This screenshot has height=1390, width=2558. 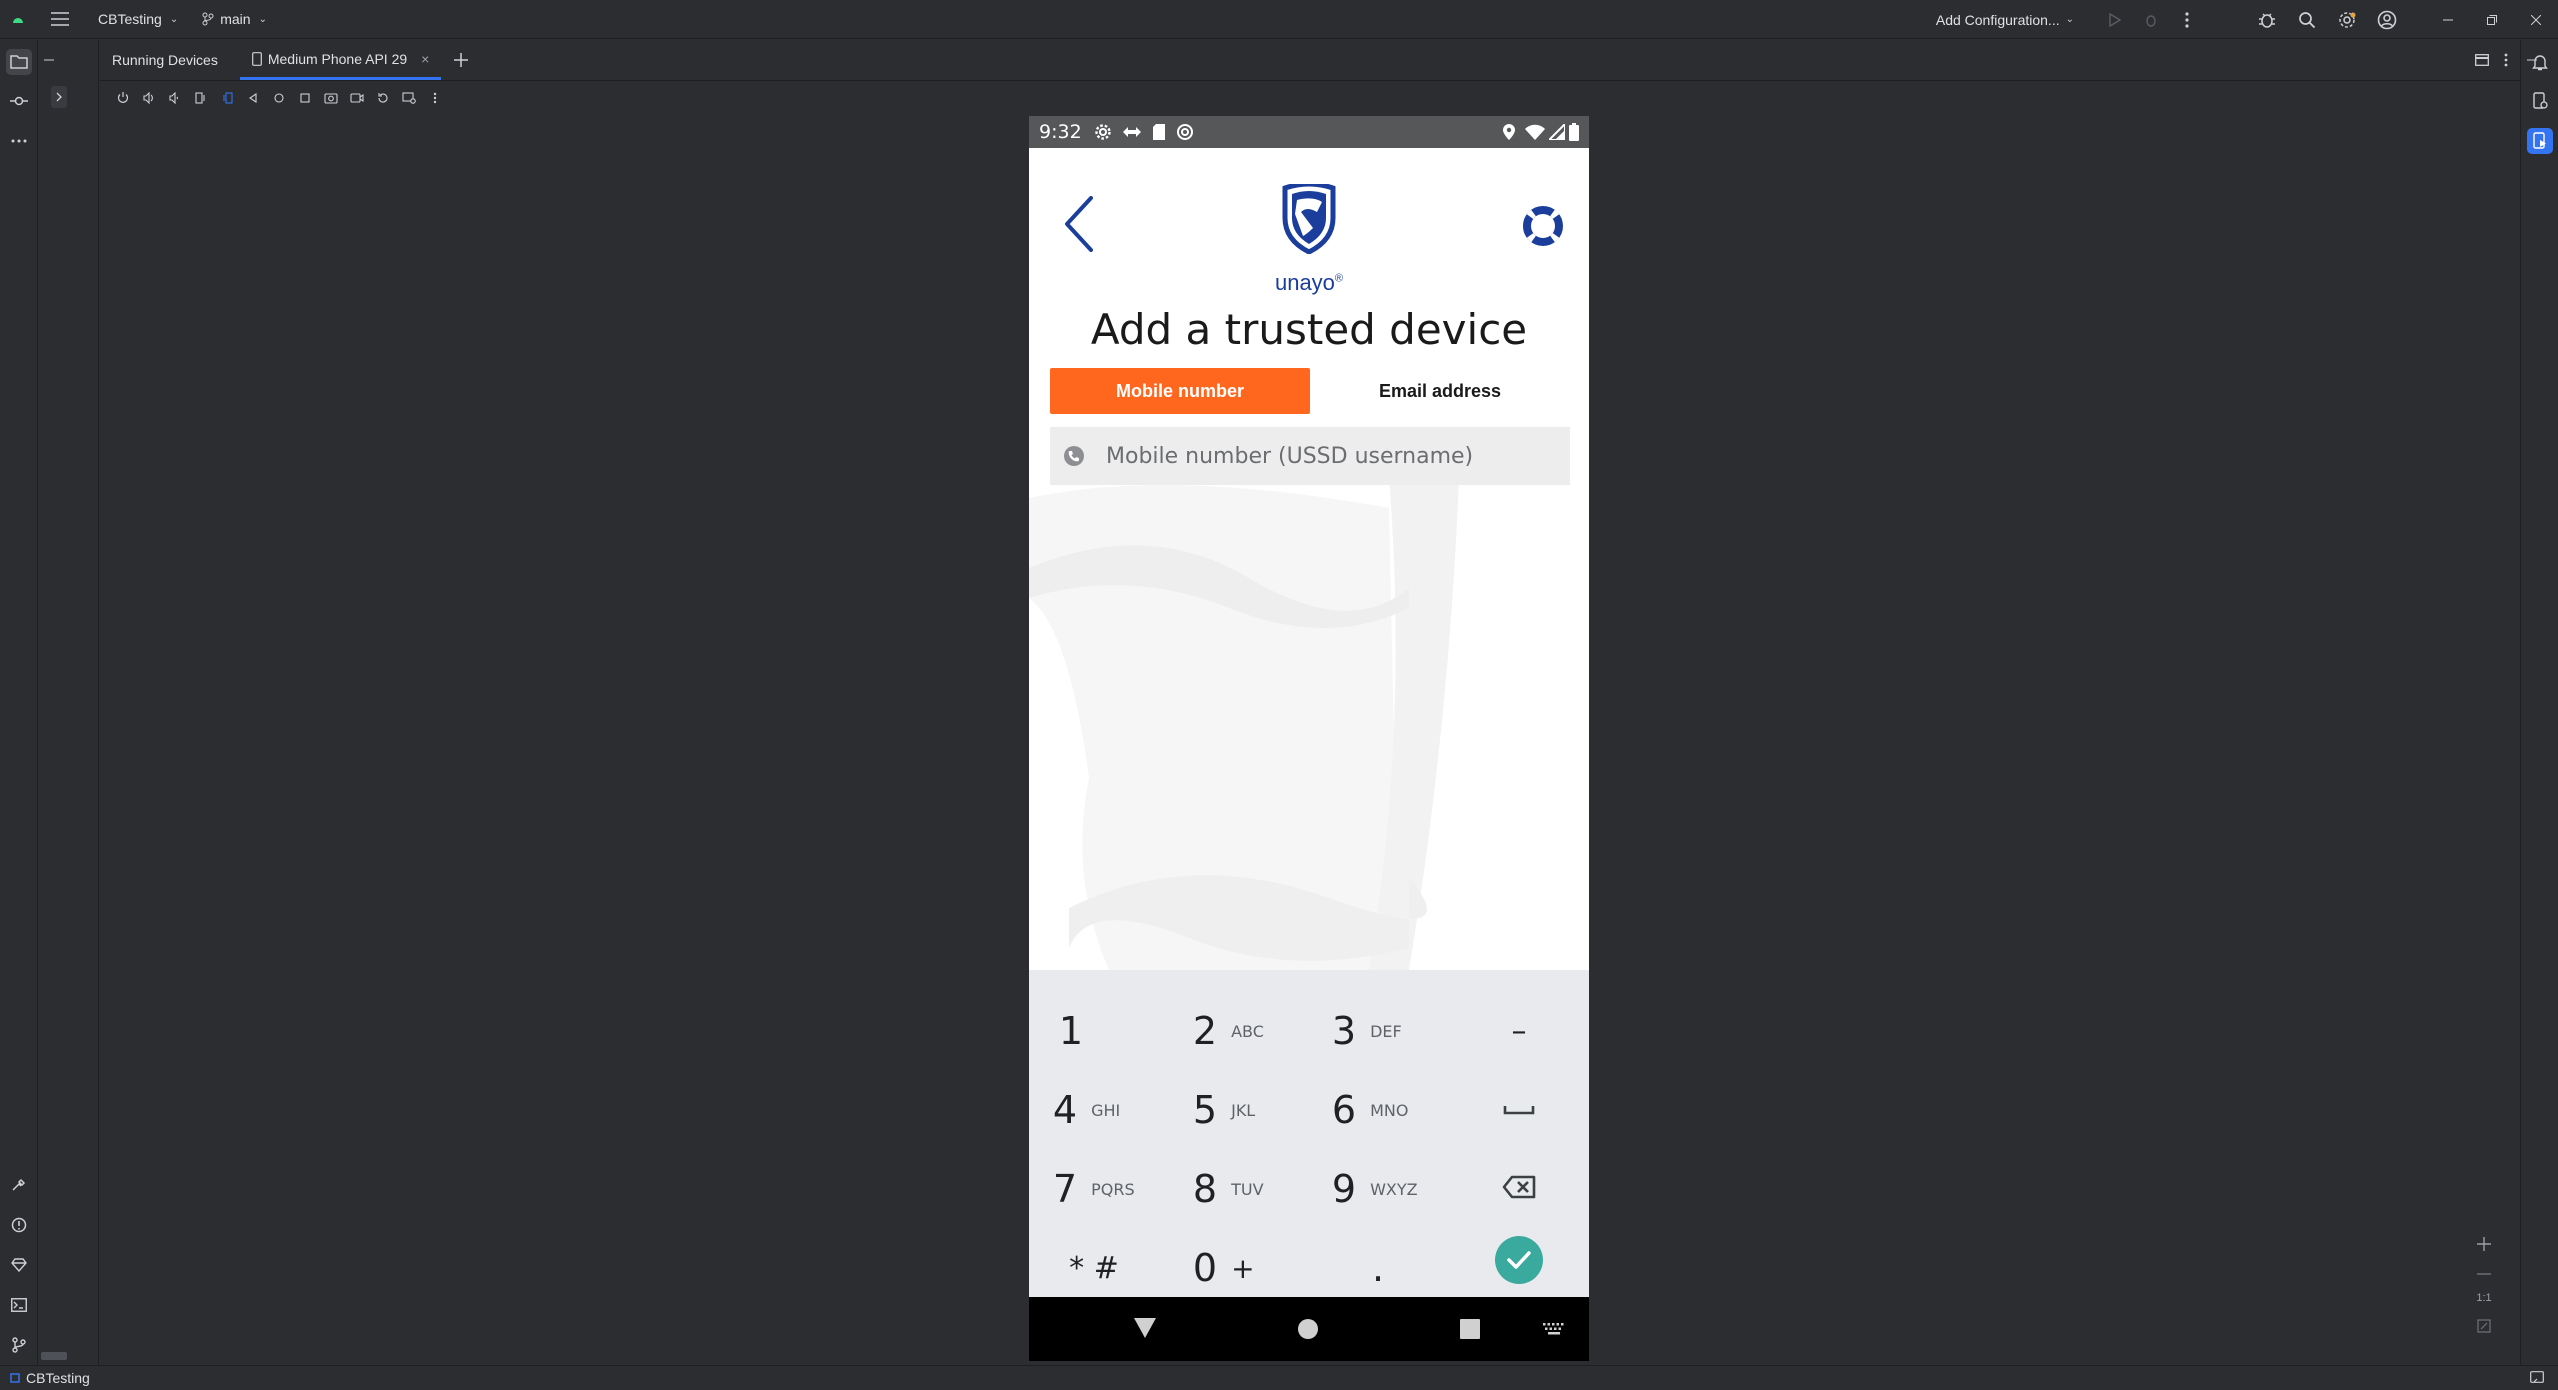 What do you see at coordinates (331, 98) in the screenshot?
I see `screenshot-icon` at bounding box center [331, 98].